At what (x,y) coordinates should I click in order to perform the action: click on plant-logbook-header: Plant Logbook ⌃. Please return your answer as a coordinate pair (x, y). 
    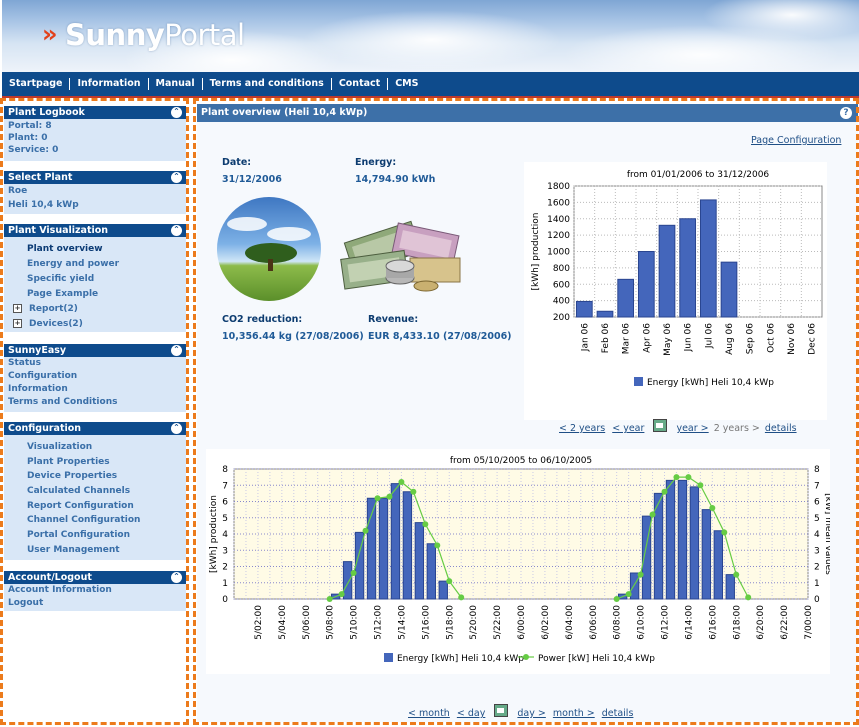
    Looking at the image, I should click on (95, 112).